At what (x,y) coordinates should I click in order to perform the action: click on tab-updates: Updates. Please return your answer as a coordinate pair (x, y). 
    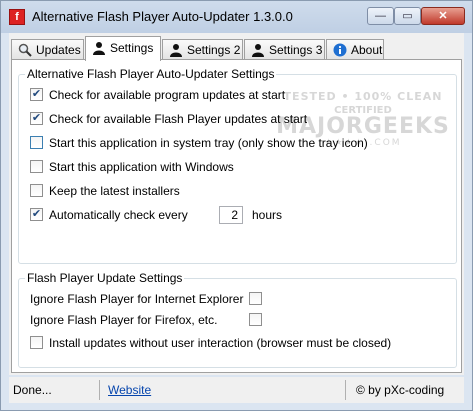
    Looking at the image, I should click on (47, 49).